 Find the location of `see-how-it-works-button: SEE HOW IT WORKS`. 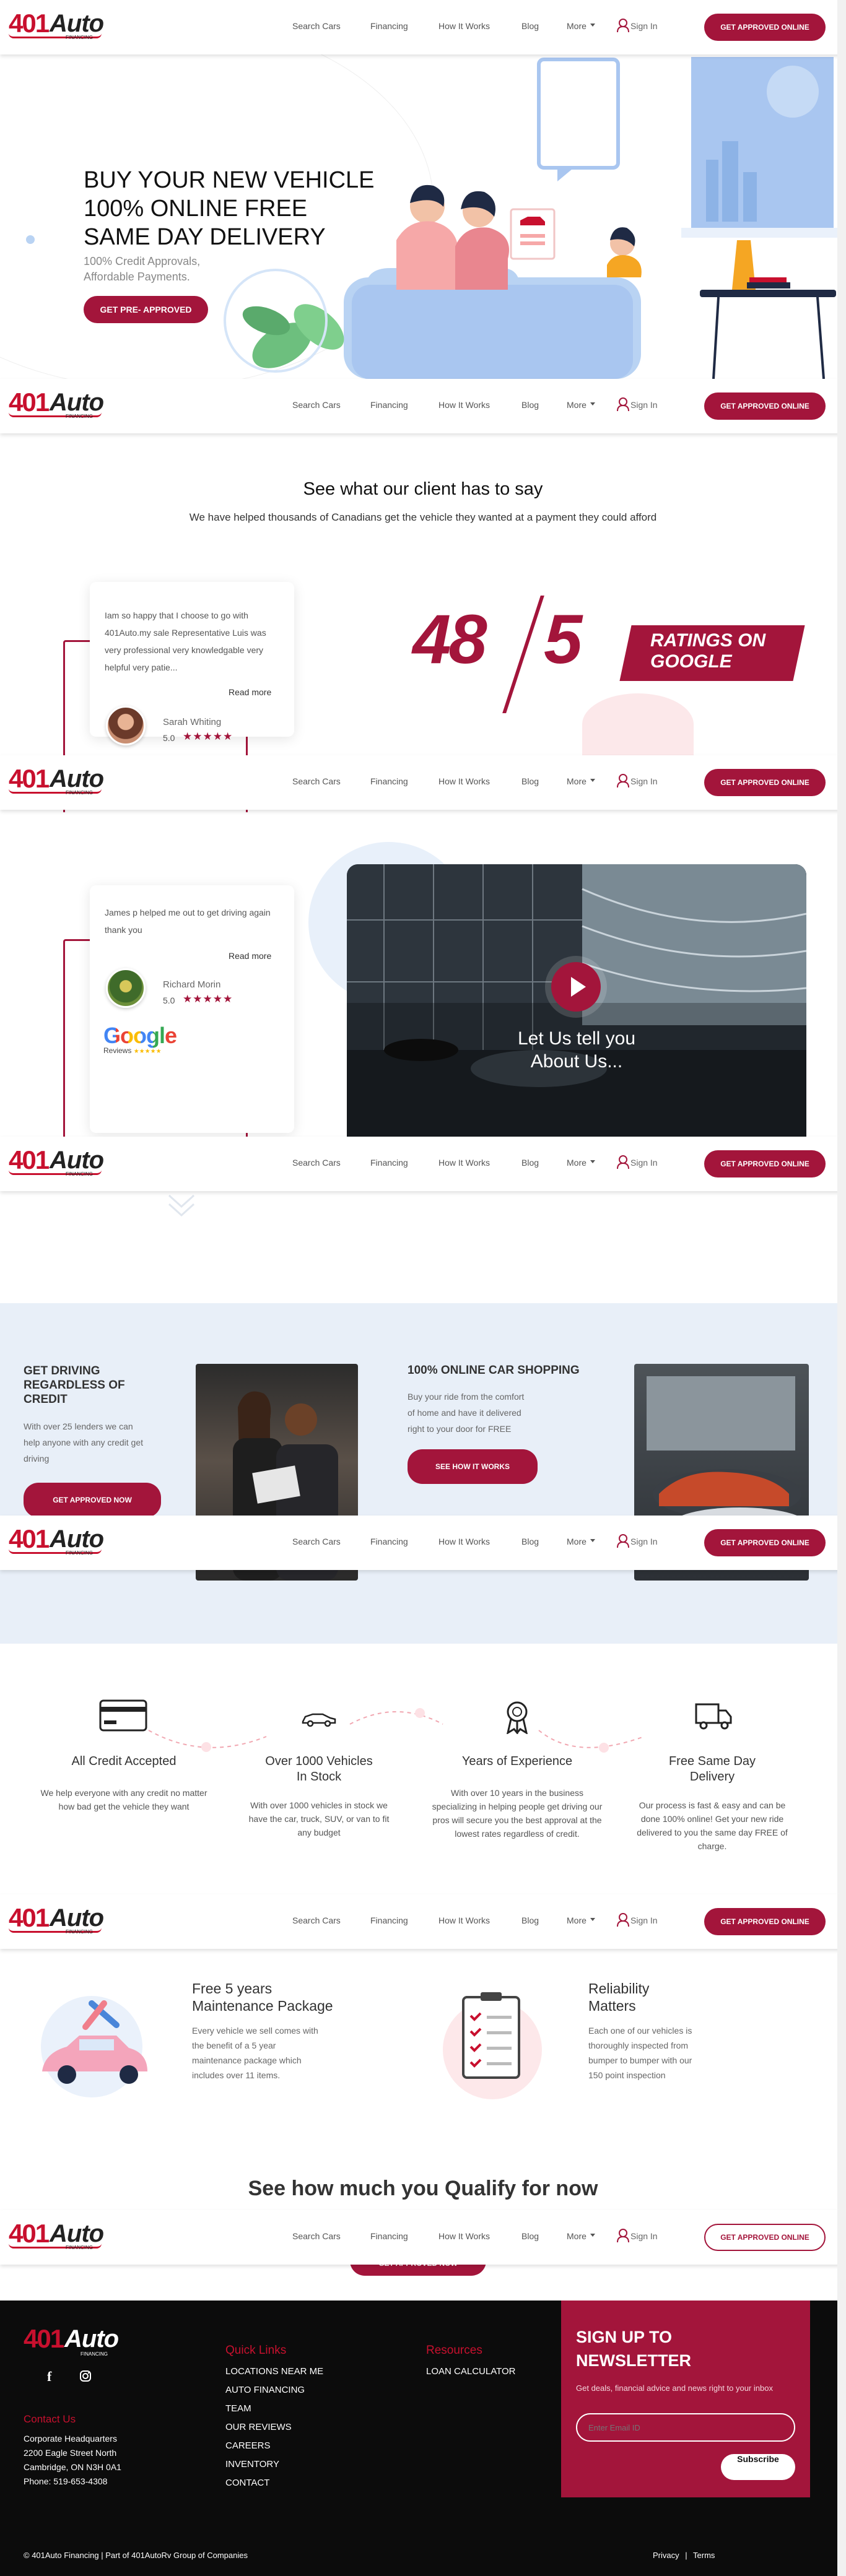

see-how-it-works-button: SEE HOW IT WORKS is located at coordinates (473, 1466).